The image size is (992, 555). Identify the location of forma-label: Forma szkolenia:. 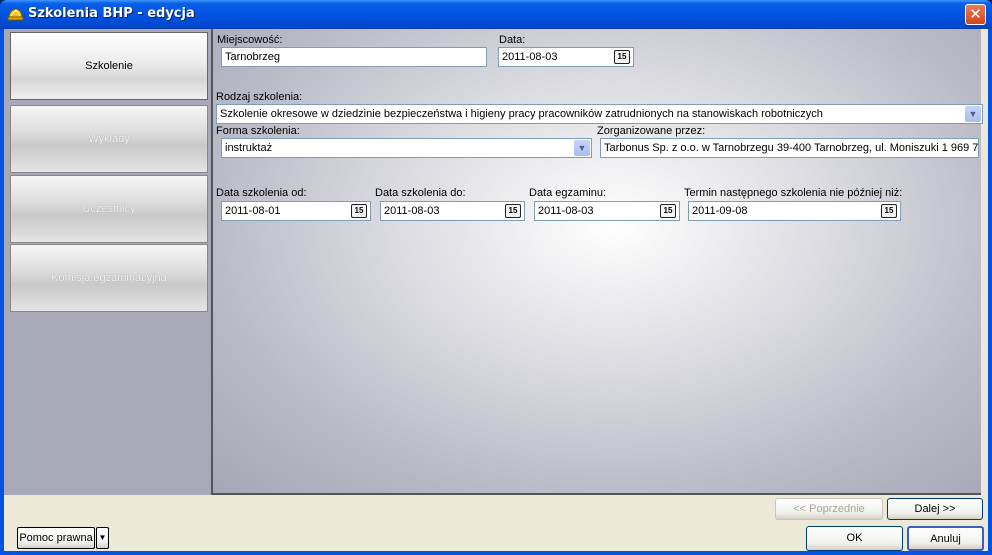
(258, 131).